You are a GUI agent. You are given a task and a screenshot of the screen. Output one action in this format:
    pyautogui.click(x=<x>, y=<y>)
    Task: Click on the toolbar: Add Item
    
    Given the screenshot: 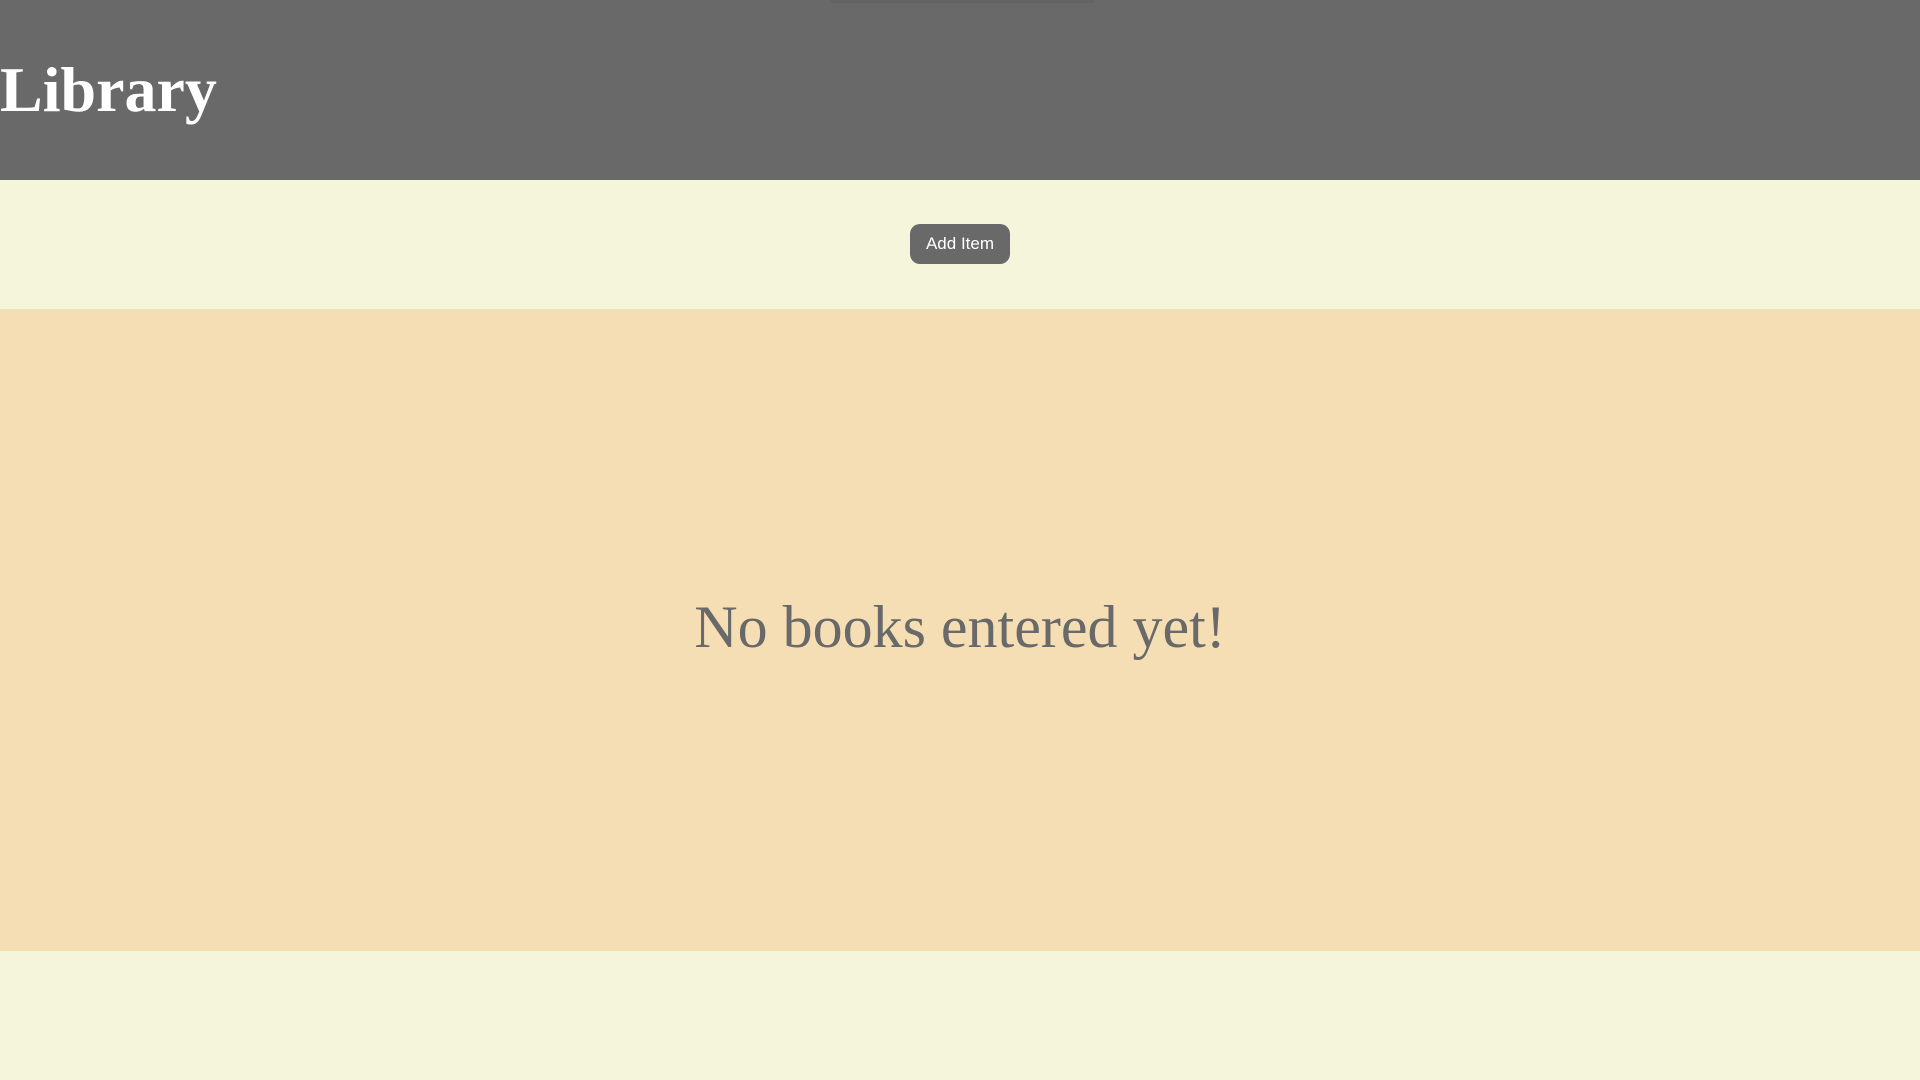 What is the action you would take?
    pyautogui.click(x=960, y=244)
    